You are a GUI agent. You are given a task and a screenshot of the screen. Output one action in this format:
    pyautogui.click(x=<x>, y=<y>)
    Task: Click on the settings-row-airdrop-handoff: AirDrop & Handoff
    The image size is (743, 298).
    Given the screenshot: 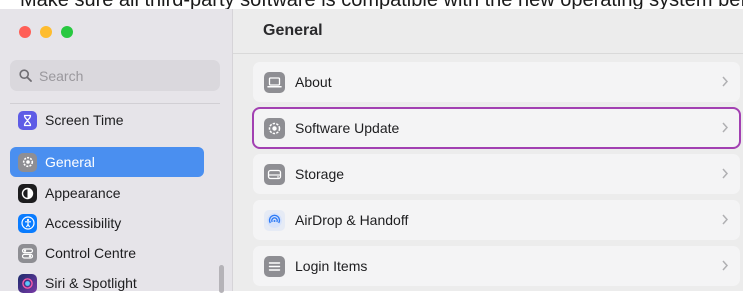 What is the action you would take?
    pyautogui.click(x=496, y=220)
    